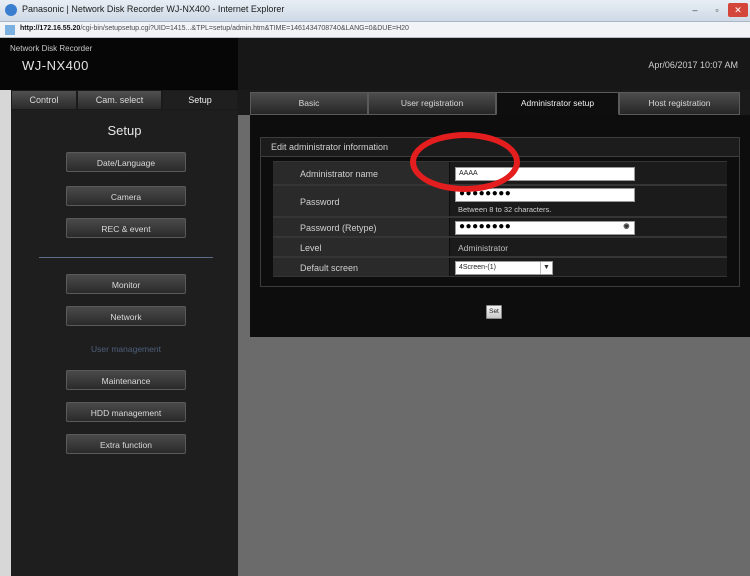 This screenshot has width=750, height=576. Describe the element at coordinates (330, 147) in the screenshot. I see `form-section-title: Edit administrator information` at that location.